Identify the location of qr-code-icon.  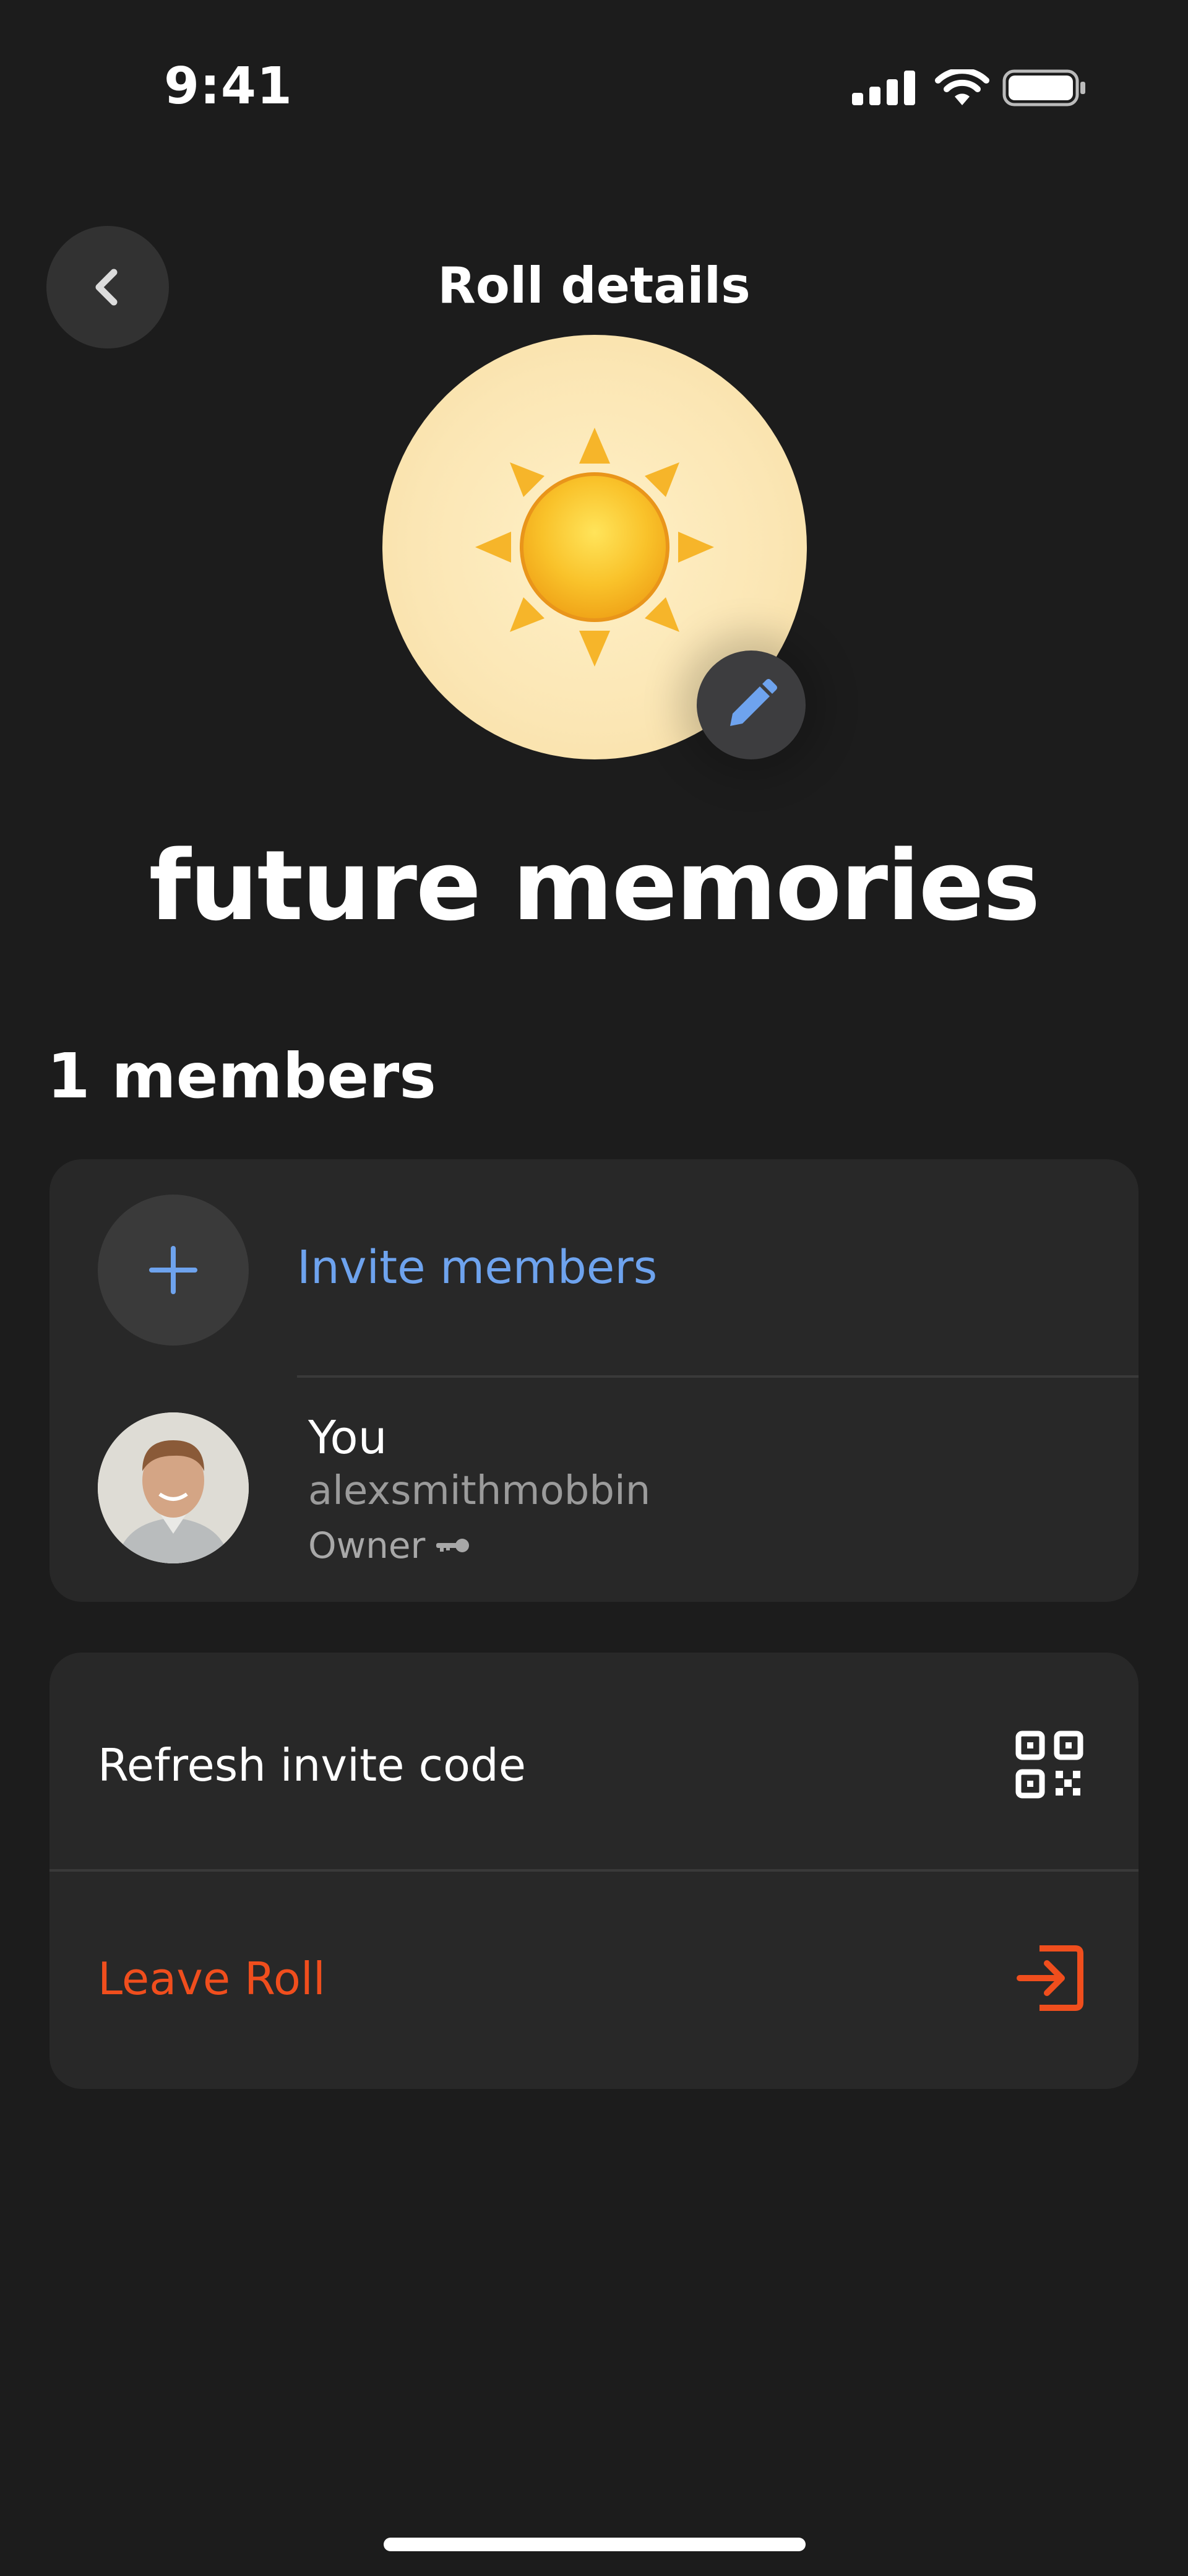
(1049, 1764).